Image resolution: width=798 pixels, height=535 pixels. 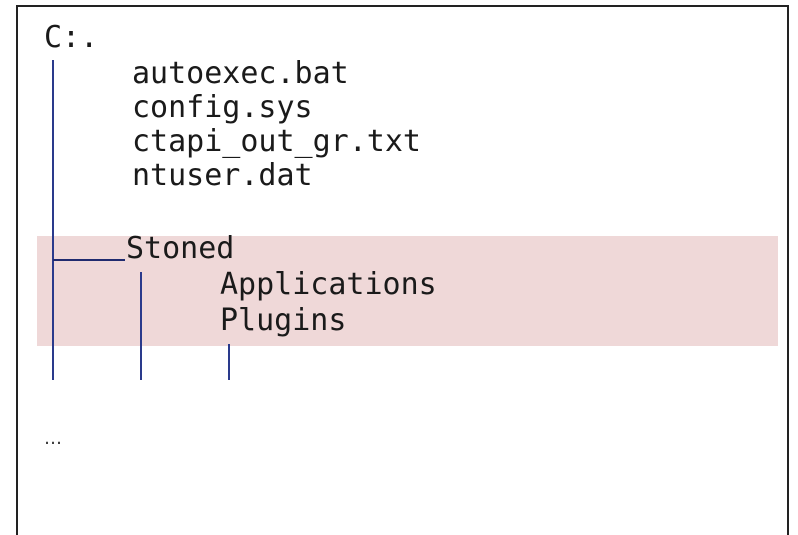 What do you see at coordinates (141, 326) in the screenshot?
I see `stoned-tree-line` at bounding box center [141, 326].